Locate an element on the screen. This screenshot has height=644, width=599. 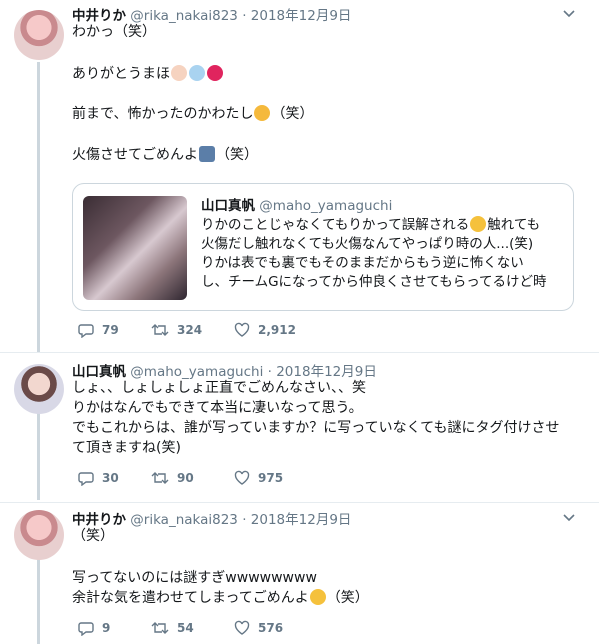
two-hearts-emoji-icon is located at coordinates (215, 73).